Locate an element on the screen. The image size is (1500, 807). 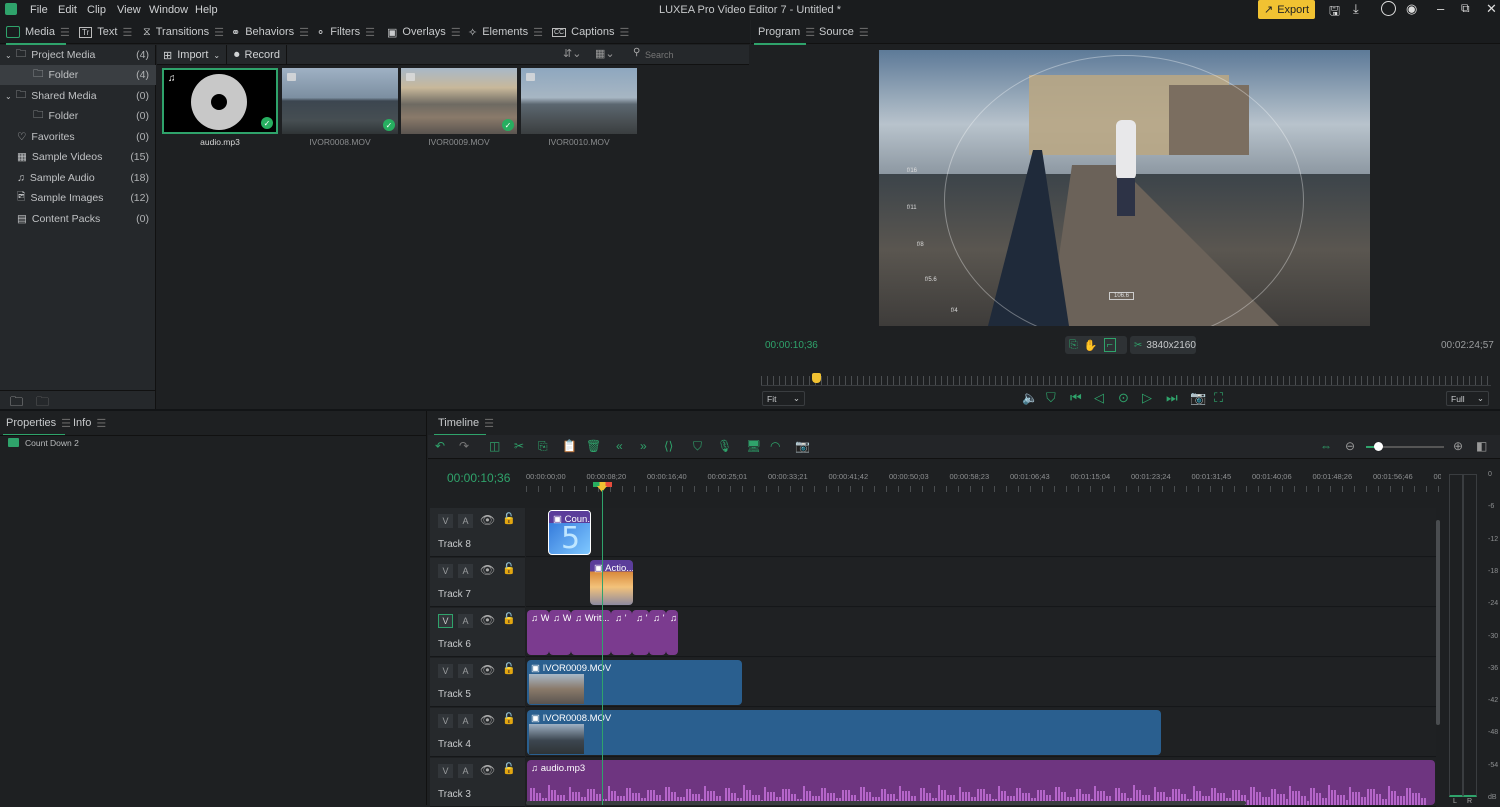
snapshot-icon: 📷 is located at coordinates (1198, 398).